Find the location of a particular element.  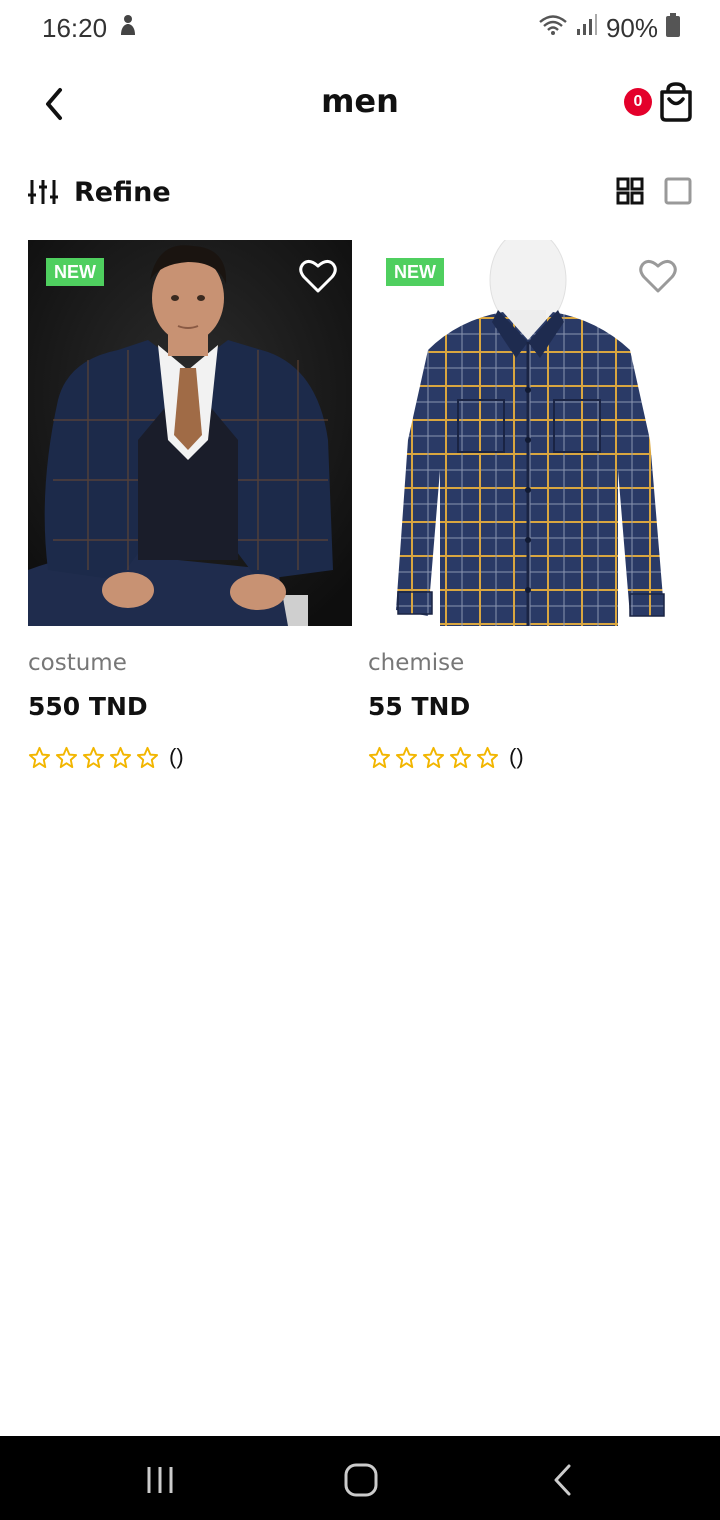

battery-level: 90% is located at coordinates (631, 27).